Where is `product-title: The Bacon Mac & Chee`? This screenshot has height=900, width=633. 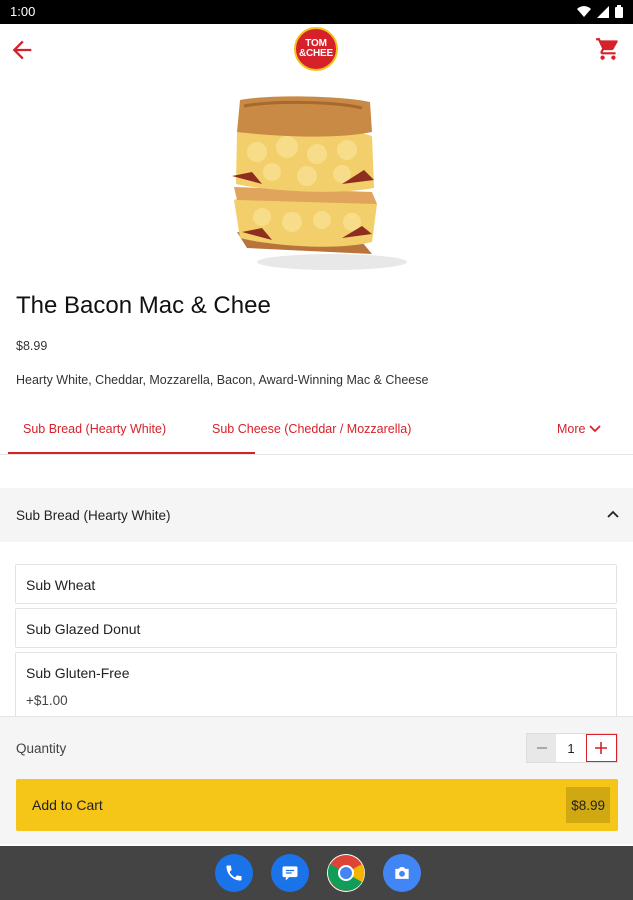
product-title: The Bacon Mac & Chee is located at coordinates (143, 305).